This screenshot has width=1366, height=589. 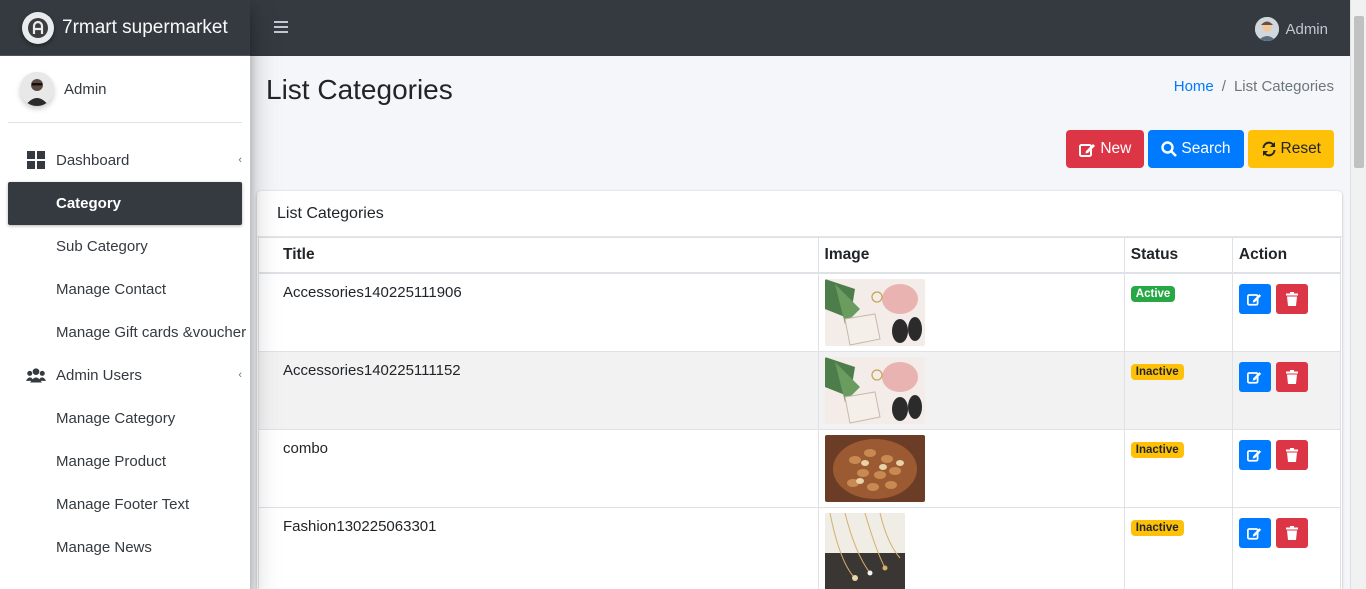 I want to click on sidebar-item-manage-category: Manage Category, so click(x=125, y=418).